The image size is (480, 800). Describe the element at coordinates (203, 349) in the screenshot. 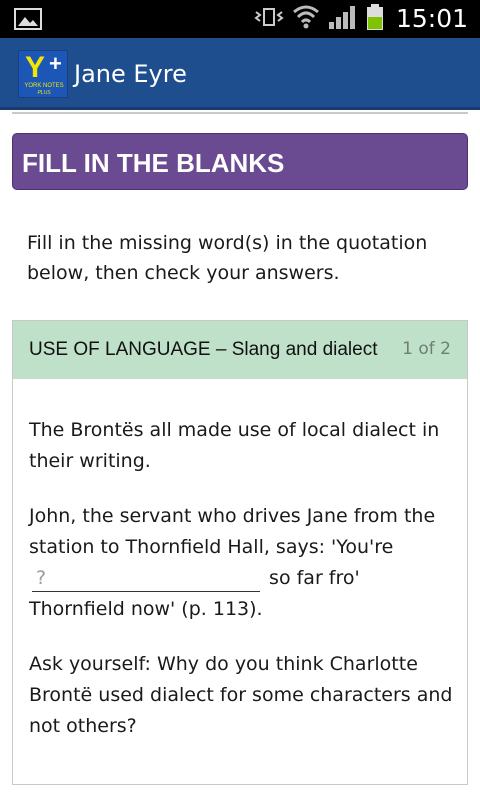

I see `card-title: USE OF LANGUAGE – Slang and dialect` at that location.